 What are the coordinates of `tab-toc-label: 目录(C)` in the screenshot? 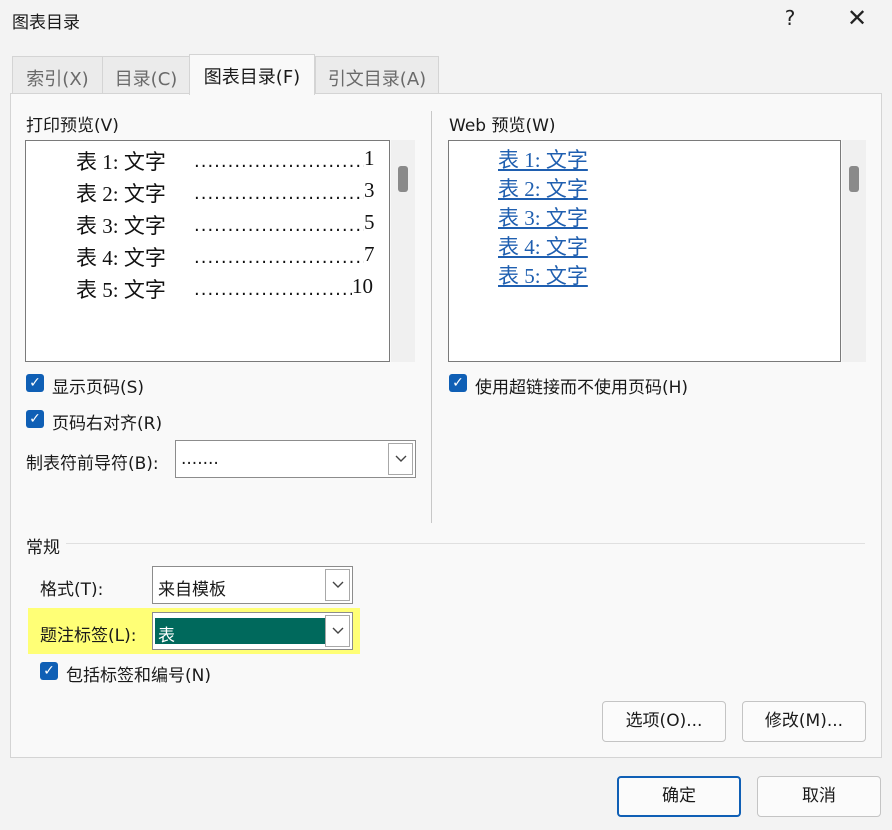 It's located at (146, 79).